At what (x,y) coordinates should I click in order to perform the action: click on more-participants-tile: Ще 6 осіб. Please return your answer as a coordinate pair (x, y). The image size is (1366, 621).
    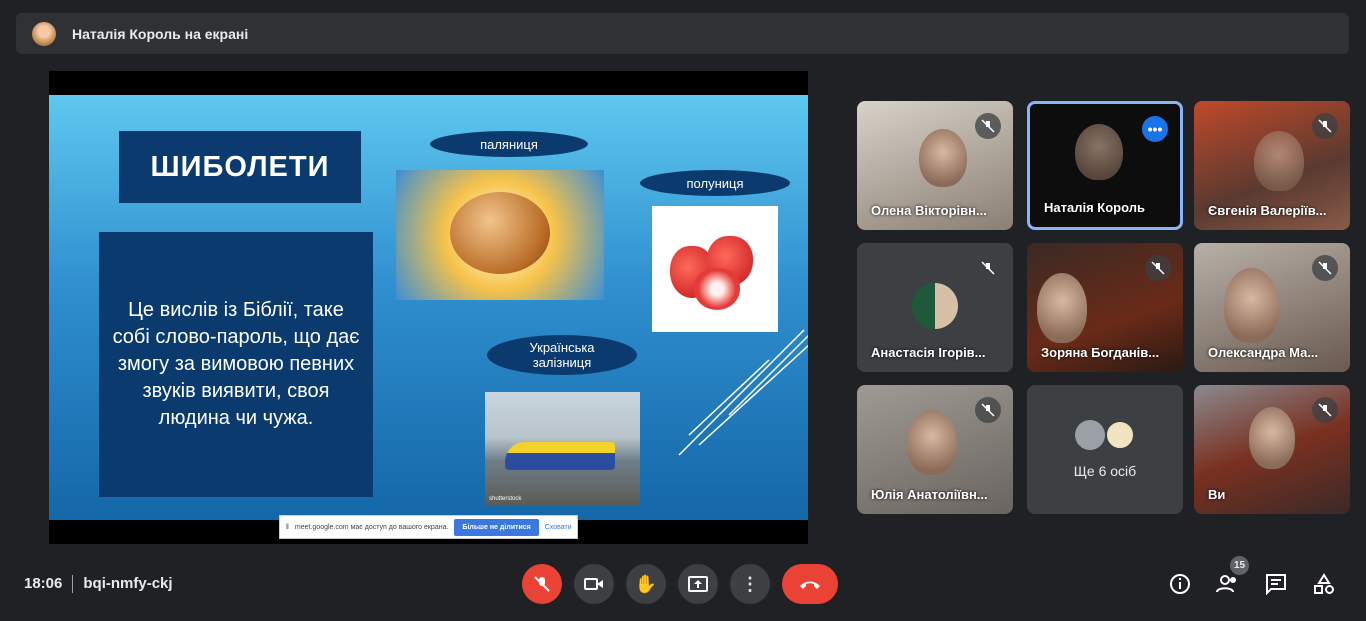
    Looking at the image, I should click on (1105, 449).